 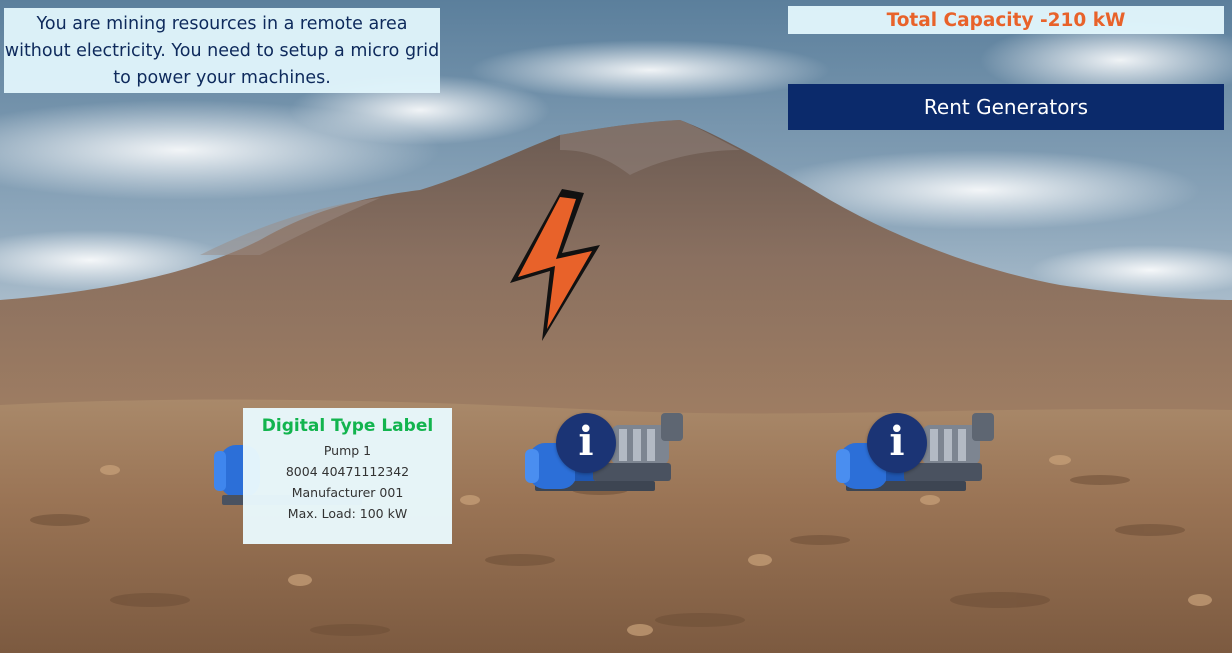 I want to click on pump-3-info-icon: i, so click(x=897, y=443).